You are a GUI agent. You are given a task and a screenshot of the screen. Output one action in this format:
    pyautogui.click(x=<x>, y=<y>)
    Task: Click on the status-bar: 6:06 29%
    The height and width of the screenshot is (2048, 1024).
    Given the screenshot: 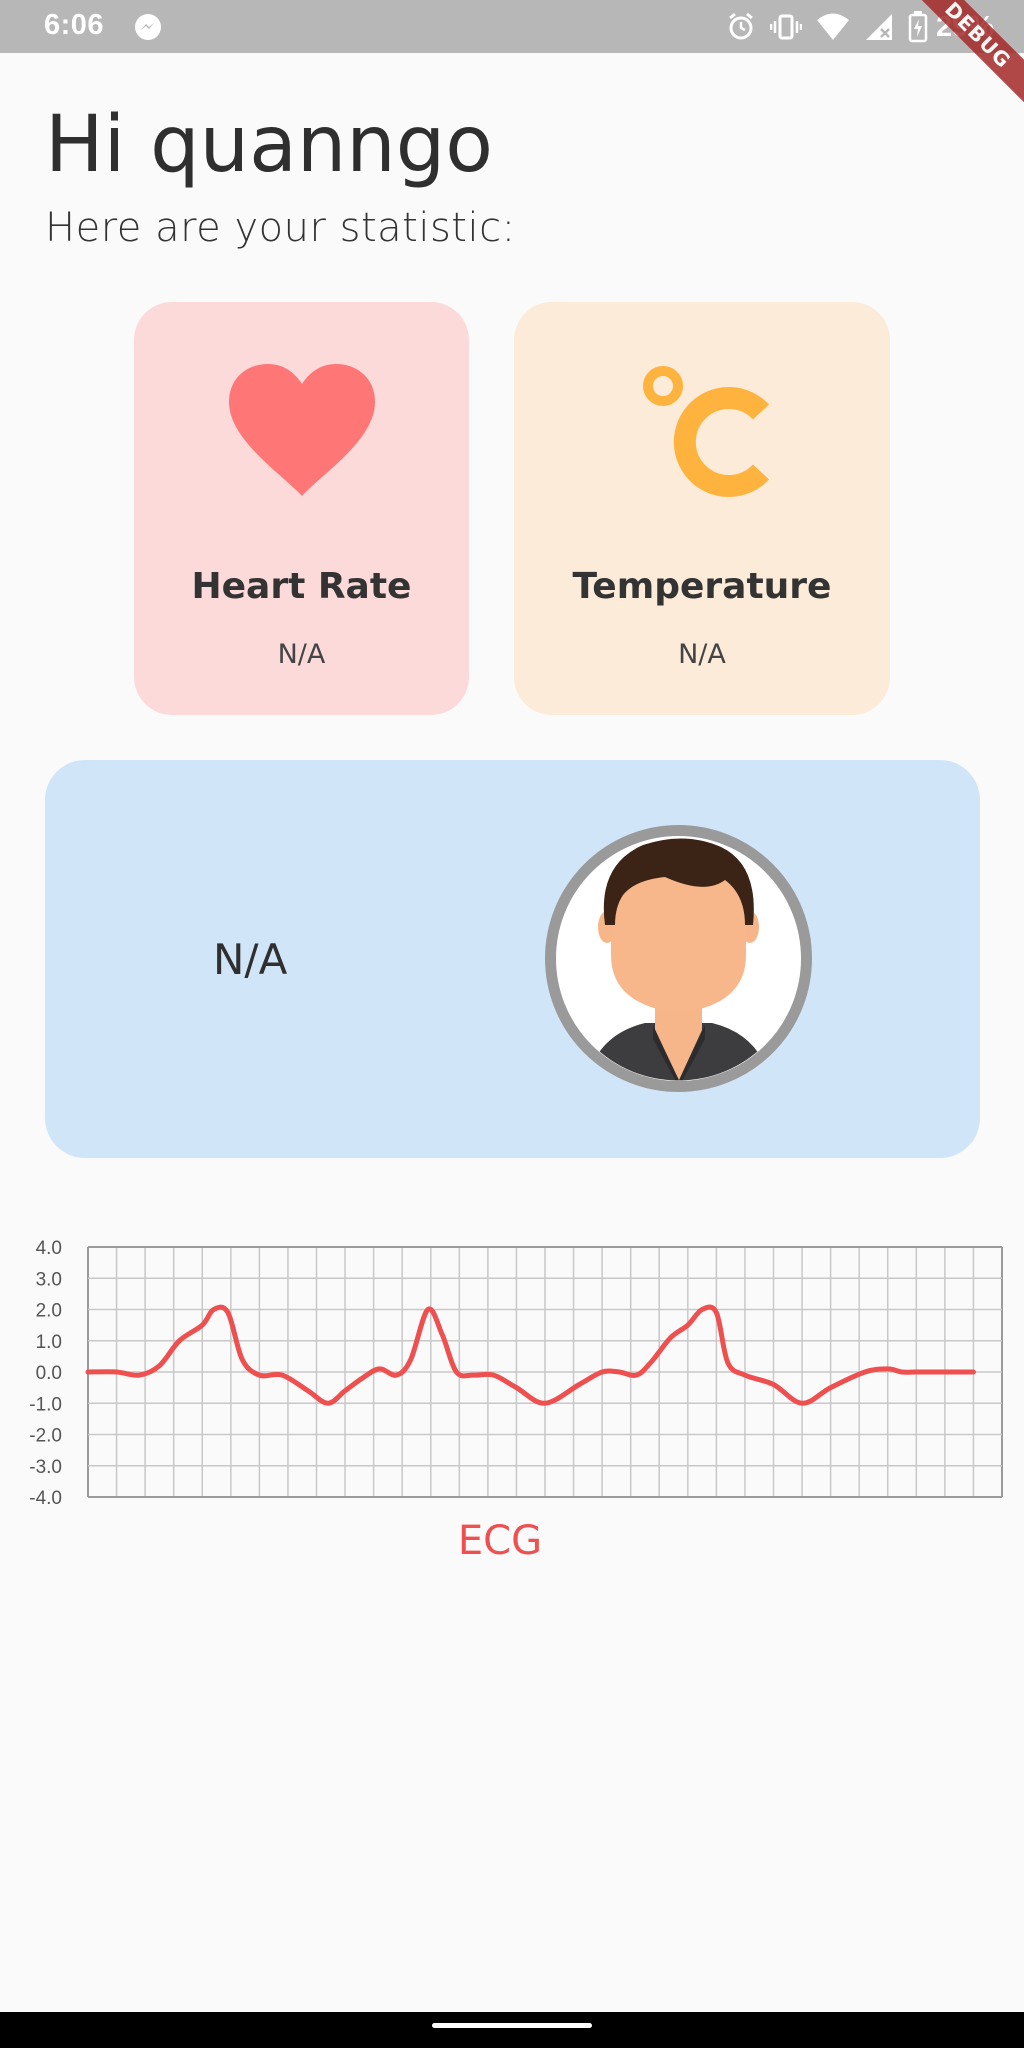 What is the action you would take?
    pyautogui.click(x=512, y=26)
    